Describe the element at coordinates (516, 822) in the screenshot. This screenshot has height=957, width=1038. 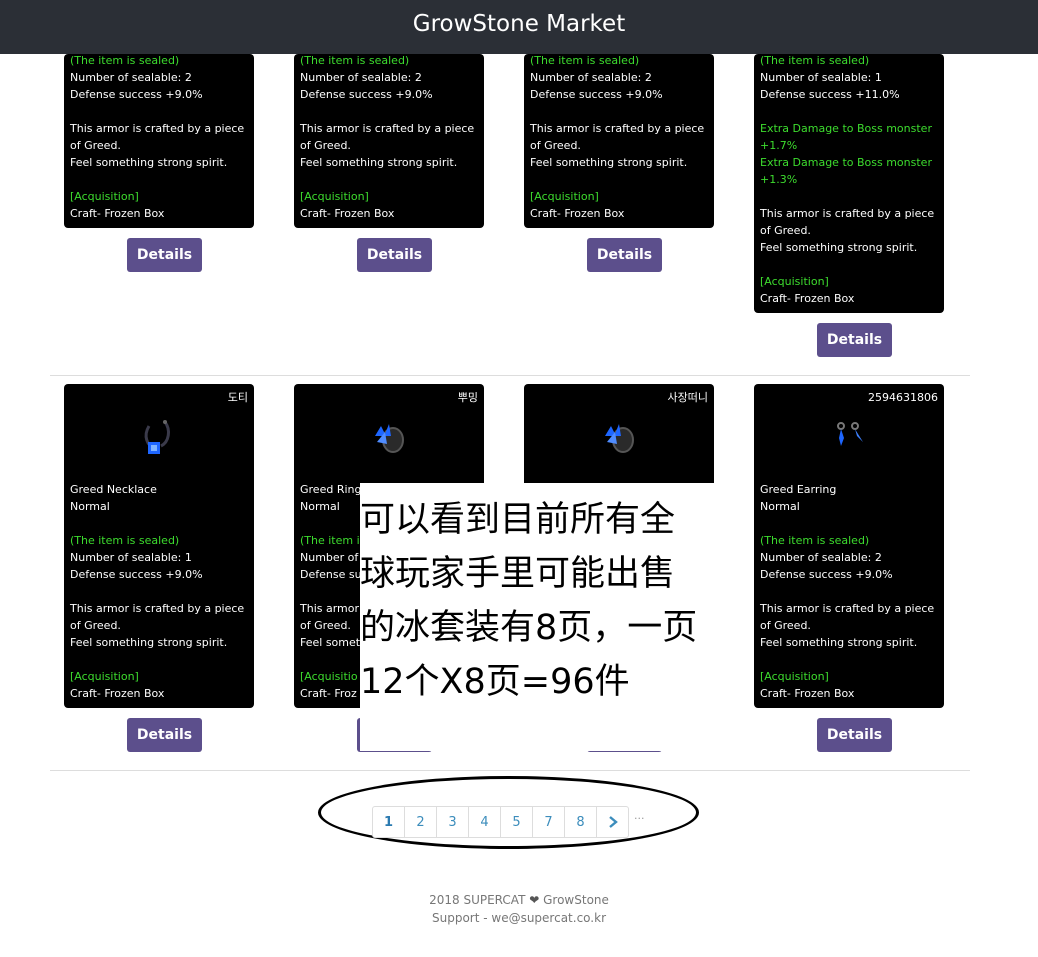
I see `page-5-link: 5` at that location.